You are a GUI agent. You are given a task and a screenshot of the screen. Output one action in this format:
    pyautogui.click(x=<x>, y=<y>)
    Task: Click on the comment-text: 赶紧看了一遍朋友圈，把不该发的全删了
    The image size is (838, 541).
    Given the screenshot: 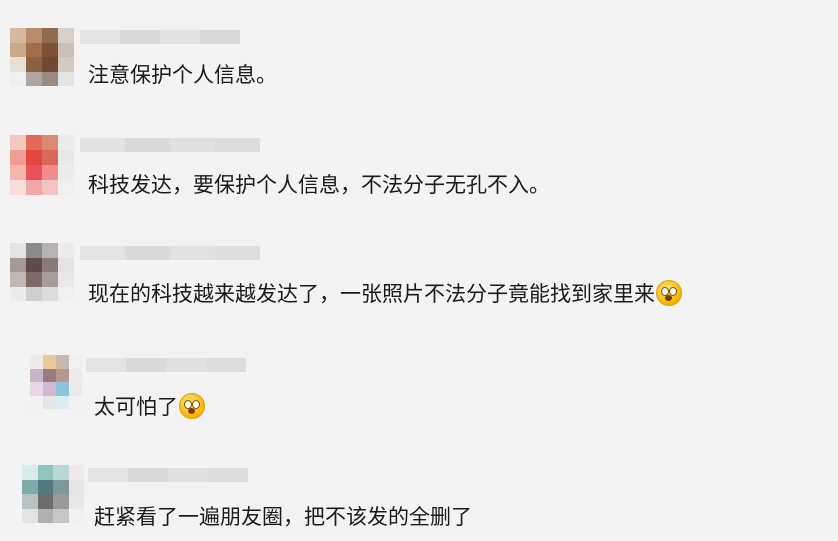 What is the action you would take?
    pyautogui.click(x=283, y=517)
    